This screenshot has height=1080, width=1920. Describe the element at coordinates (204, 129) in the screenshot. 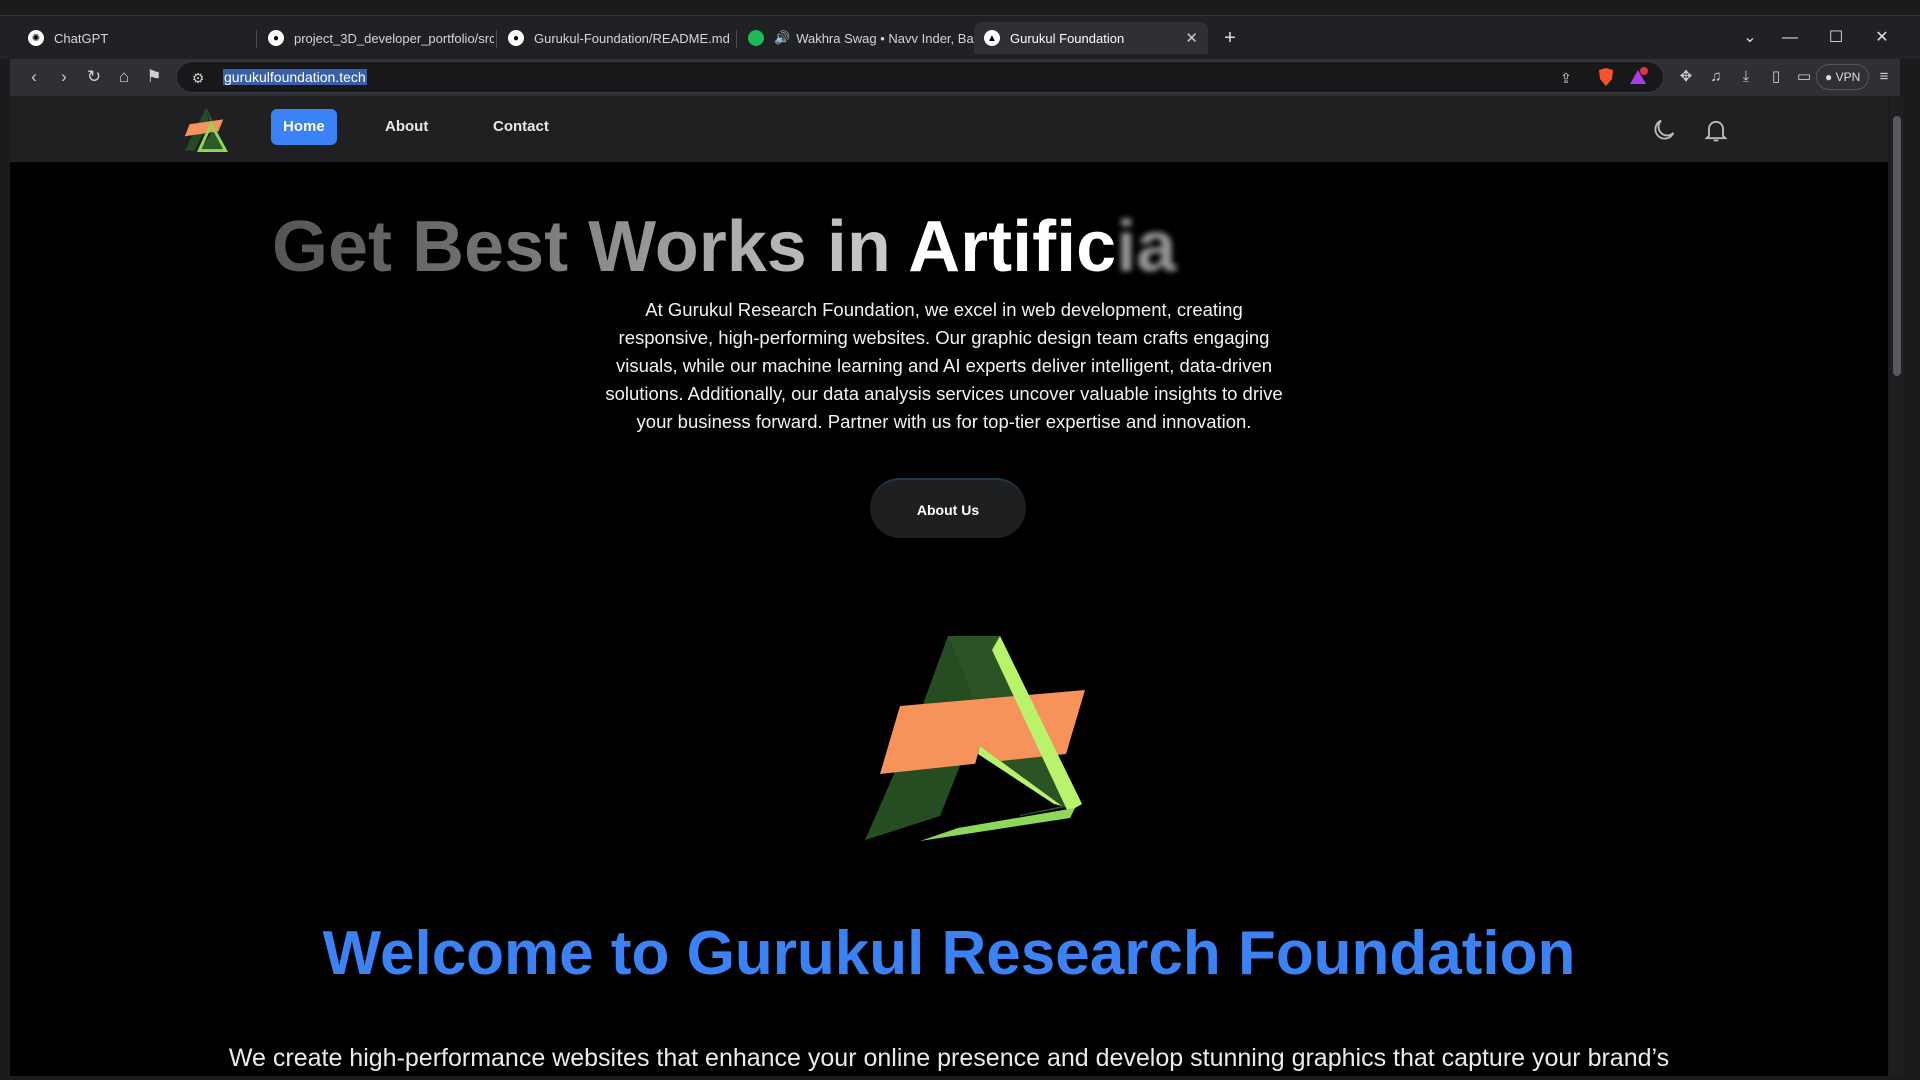

I see `gurukul-logo-icon` at that location.